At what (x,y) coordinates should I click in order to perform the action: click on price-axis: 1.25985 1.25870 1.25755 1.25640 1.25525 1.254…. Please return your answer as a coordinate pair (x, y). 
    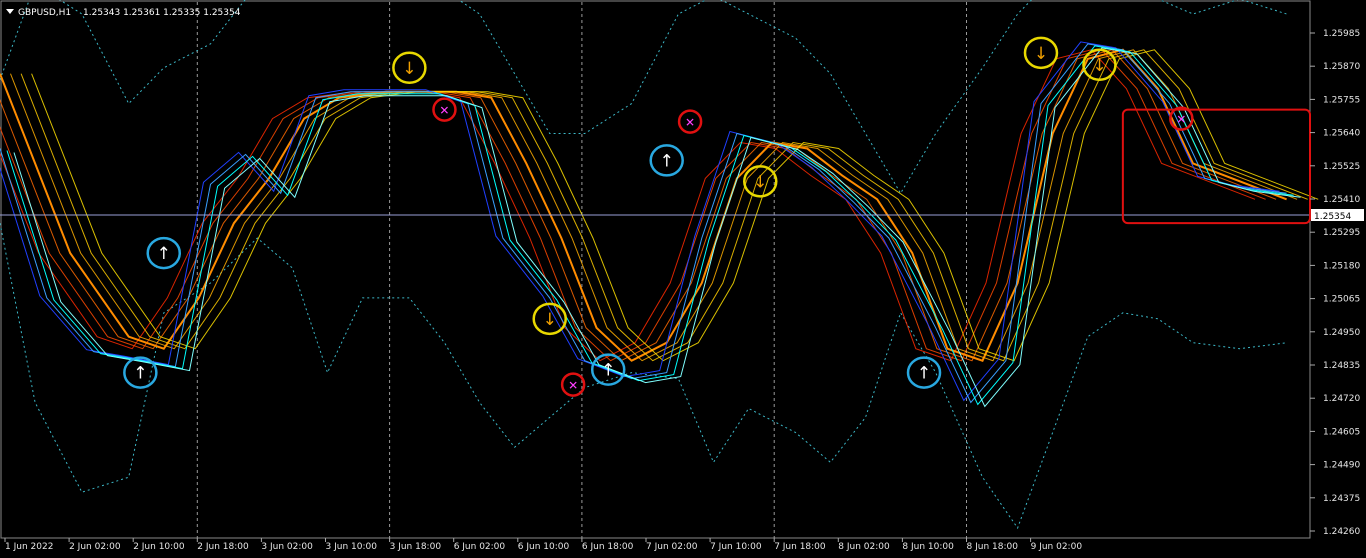
    Looking at the image, I should click on (1335, 283).